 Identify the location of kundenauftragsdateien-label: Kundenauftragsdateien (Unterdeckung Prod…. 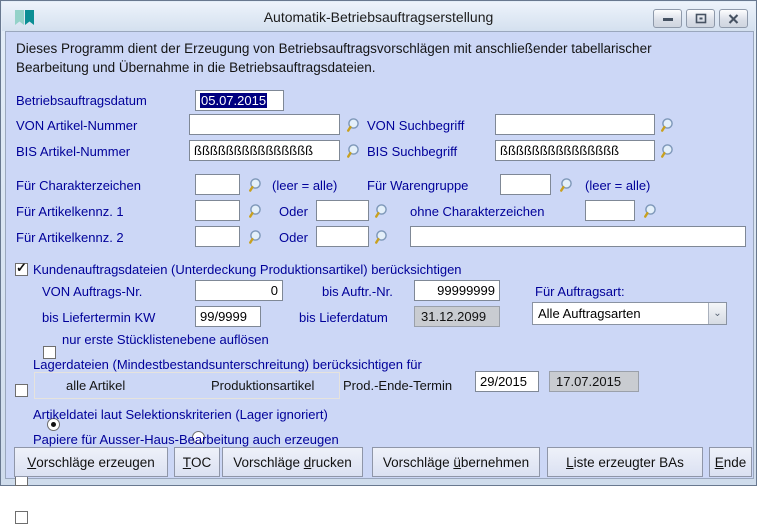
(247, 269).